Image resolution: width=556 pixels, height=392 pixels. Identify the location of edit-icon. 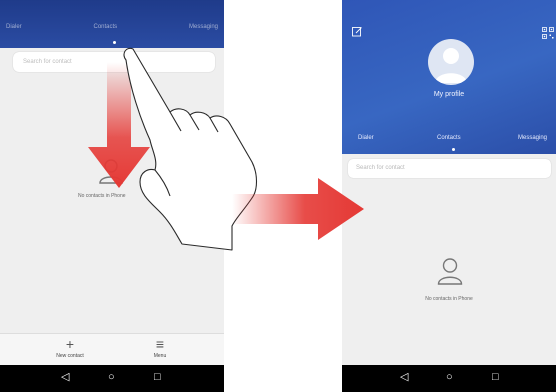
(357, 32).